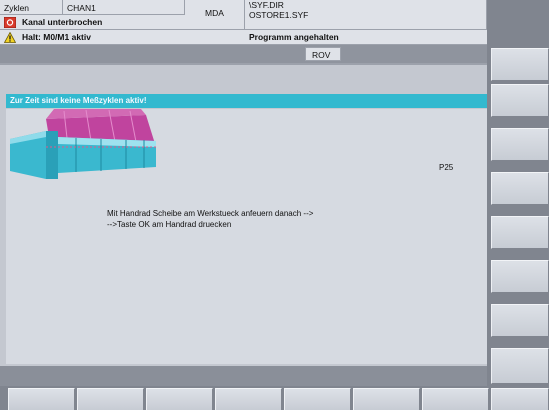 The height and width of the screenshot is (410, 549). Describe the element at coordinates (62, 22) in the screenshot. I see `channel-status-text: Kanal unterbrochen` at that location.